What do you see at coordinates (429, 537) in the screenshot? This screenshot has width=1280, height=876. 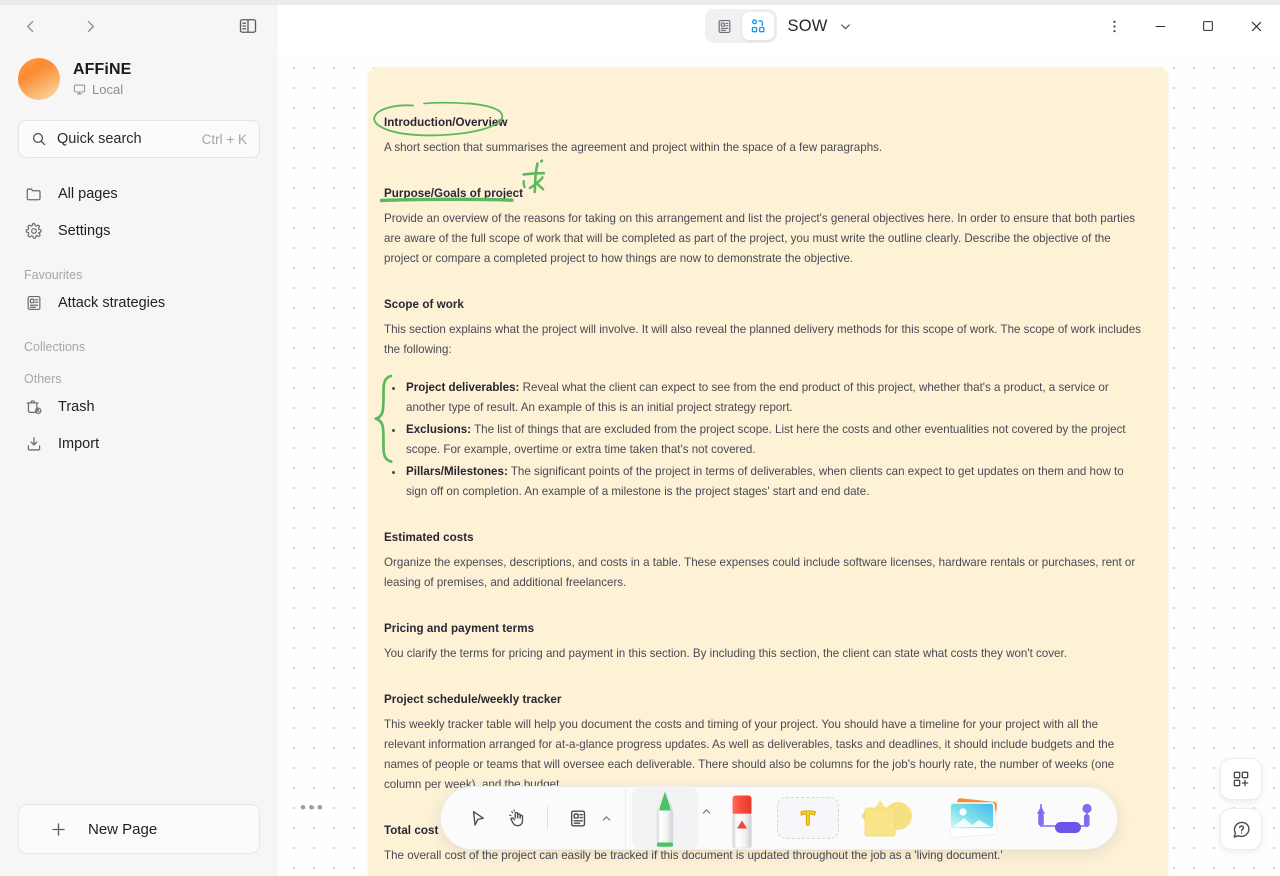 I see `section-heading: Estimated costs` at bounding box center [429, 537].